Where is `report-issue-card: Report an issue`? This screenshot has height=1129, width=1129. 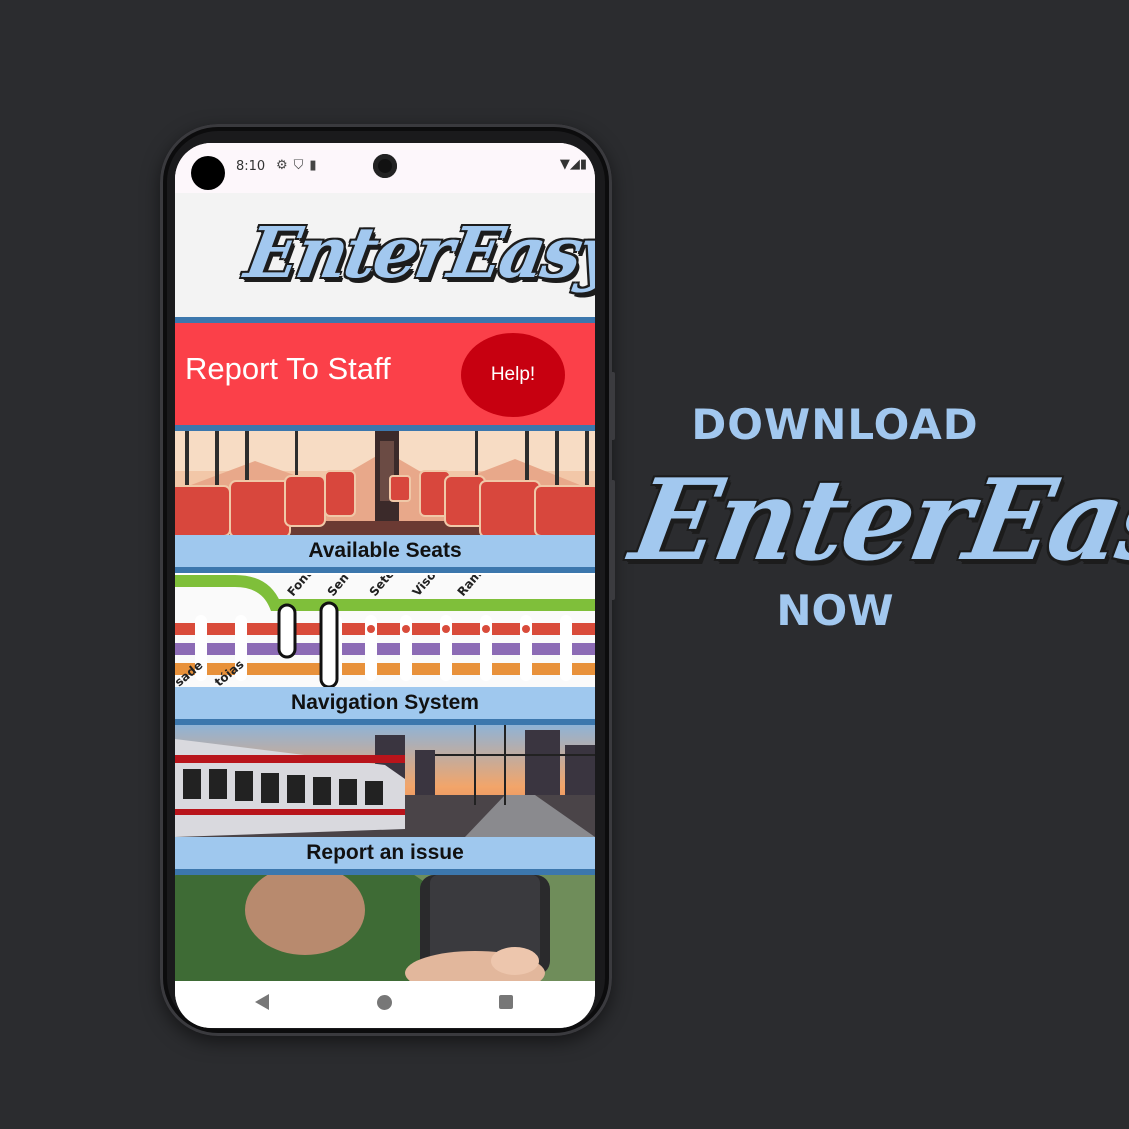 report-issue-card: Report an issue is located at coordinates (385, 800).